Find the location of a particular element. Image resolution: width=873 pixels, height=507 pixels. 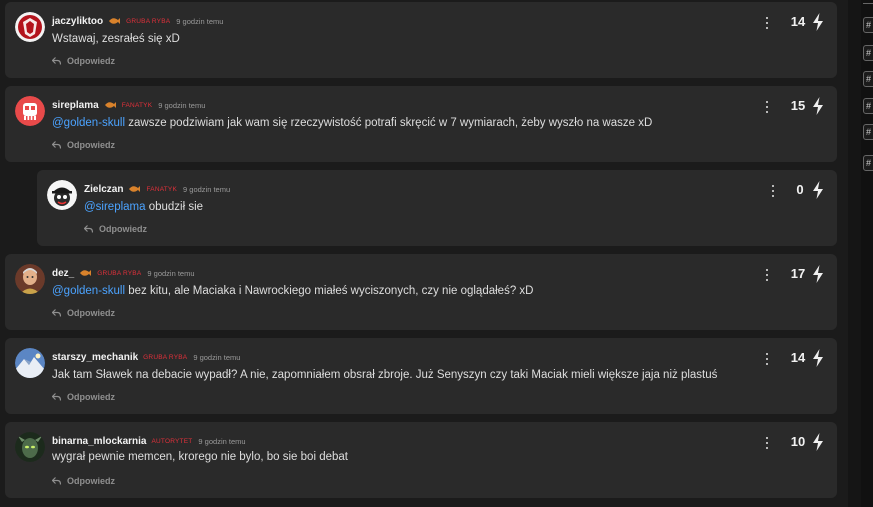

comment-header: Zielczan FANATYK 9 godzin temu is located at coordinates (157, 189).